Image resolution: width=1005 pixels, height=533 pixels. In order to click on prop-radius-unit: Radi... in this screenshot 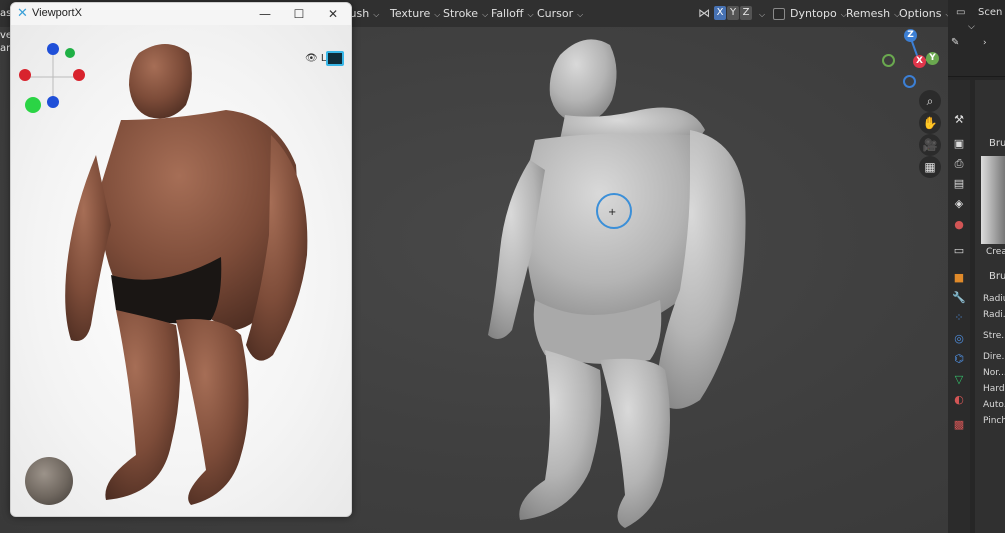, I will do `click(994, 315)`.